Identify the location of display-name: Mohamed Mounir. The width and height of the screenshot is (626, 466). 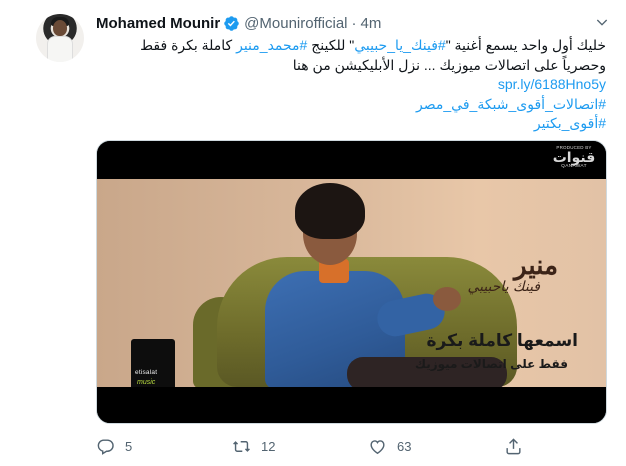
(158, 23).